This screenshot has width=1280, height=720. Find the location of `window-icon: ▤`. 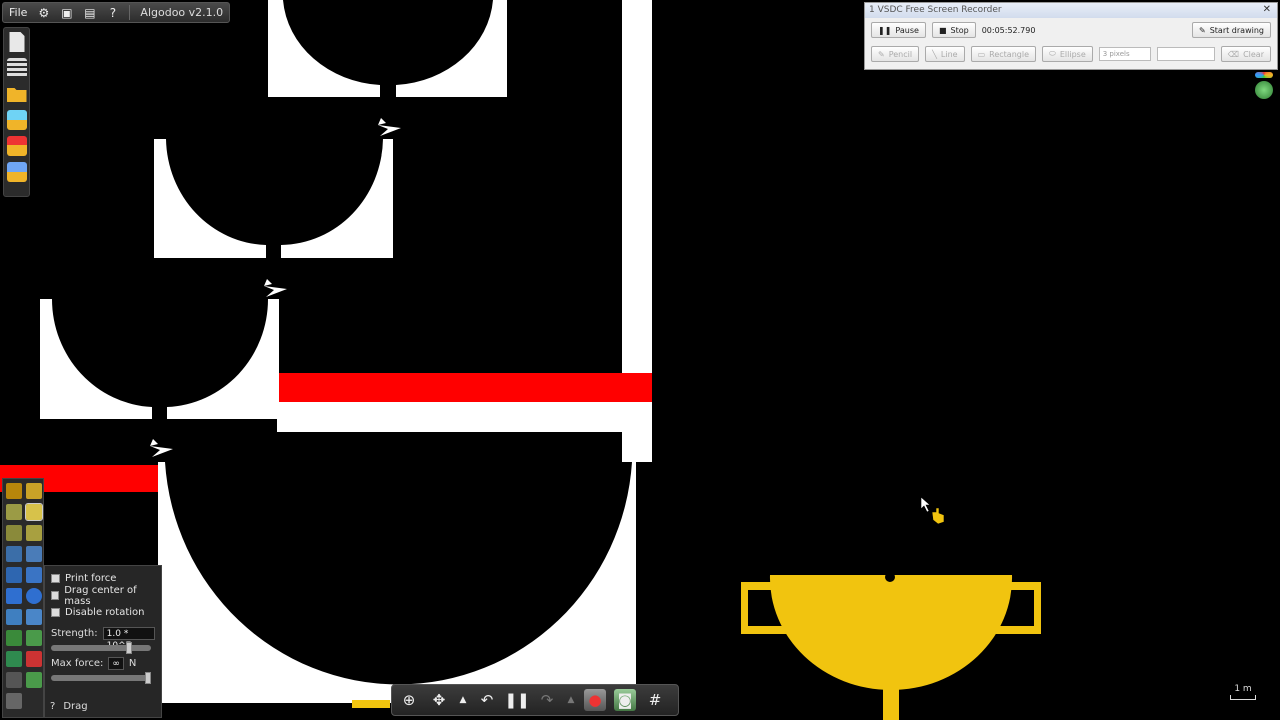

window-icon: ▤ is located at coordinates (89, 13).